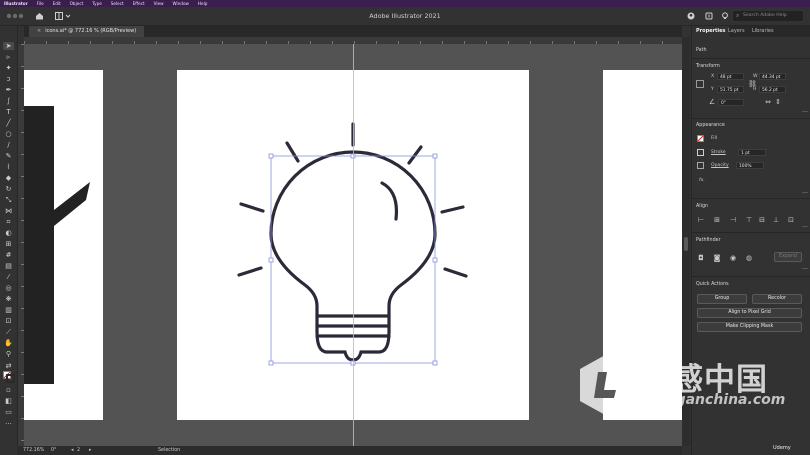  Describe the element at coordinates (39, 31) in the screenshot. I see `close-tab-icon: ×` at that location.